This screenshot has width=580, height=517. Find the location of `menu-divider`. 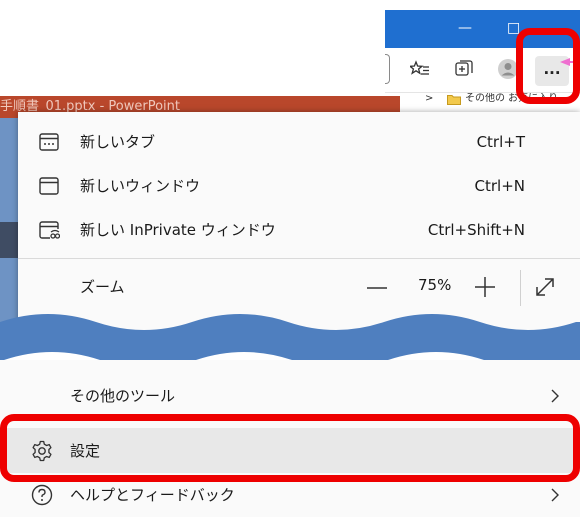

menu-divider is located at coordinates (299, 258).